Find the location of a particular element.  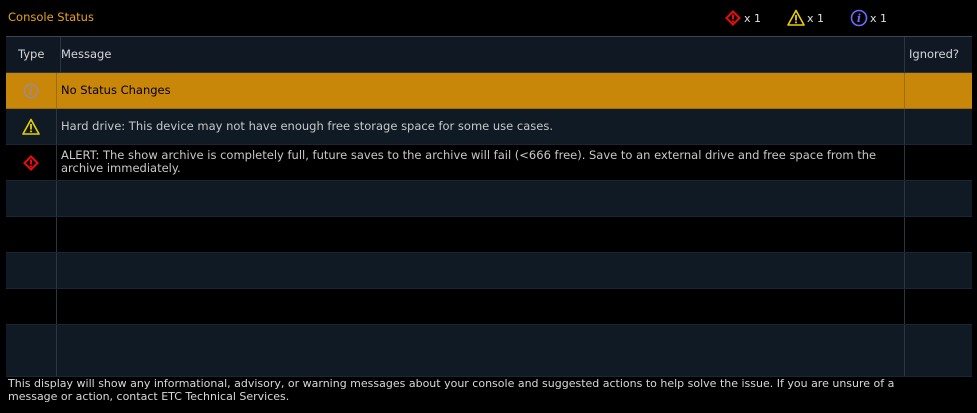

title-bar: Console Status x 1 x 1 i x 1 is located at coordinates (488, 17).